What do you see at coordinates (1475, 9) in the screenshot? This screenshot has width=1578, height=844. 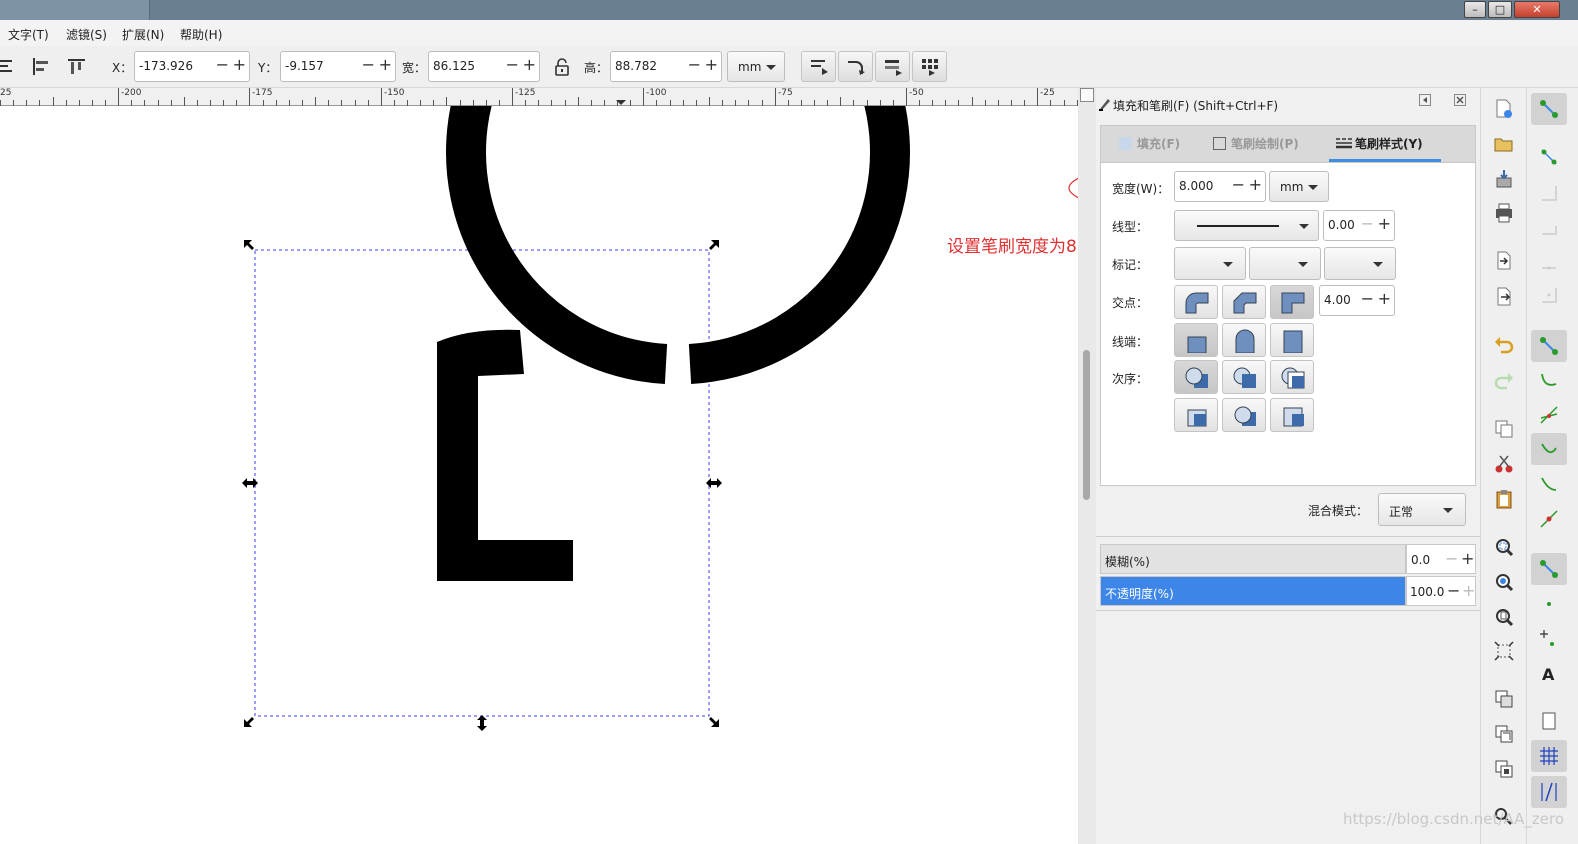 I see `minimize-button: –` at bounding box center [1475, 9].